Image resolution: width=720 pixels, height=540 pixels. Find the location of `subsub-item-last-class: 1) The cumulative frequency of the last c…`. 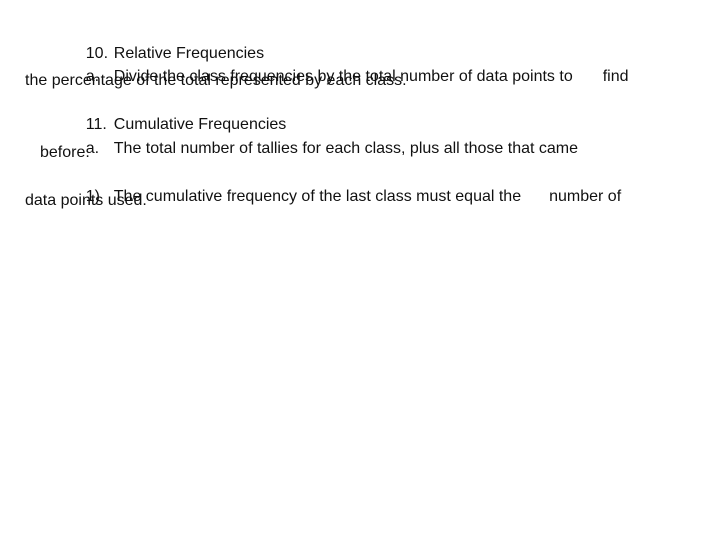

subsub-item-last-class: 1) The cumulative frequency of the last c… is located at coordinates (344, 197).